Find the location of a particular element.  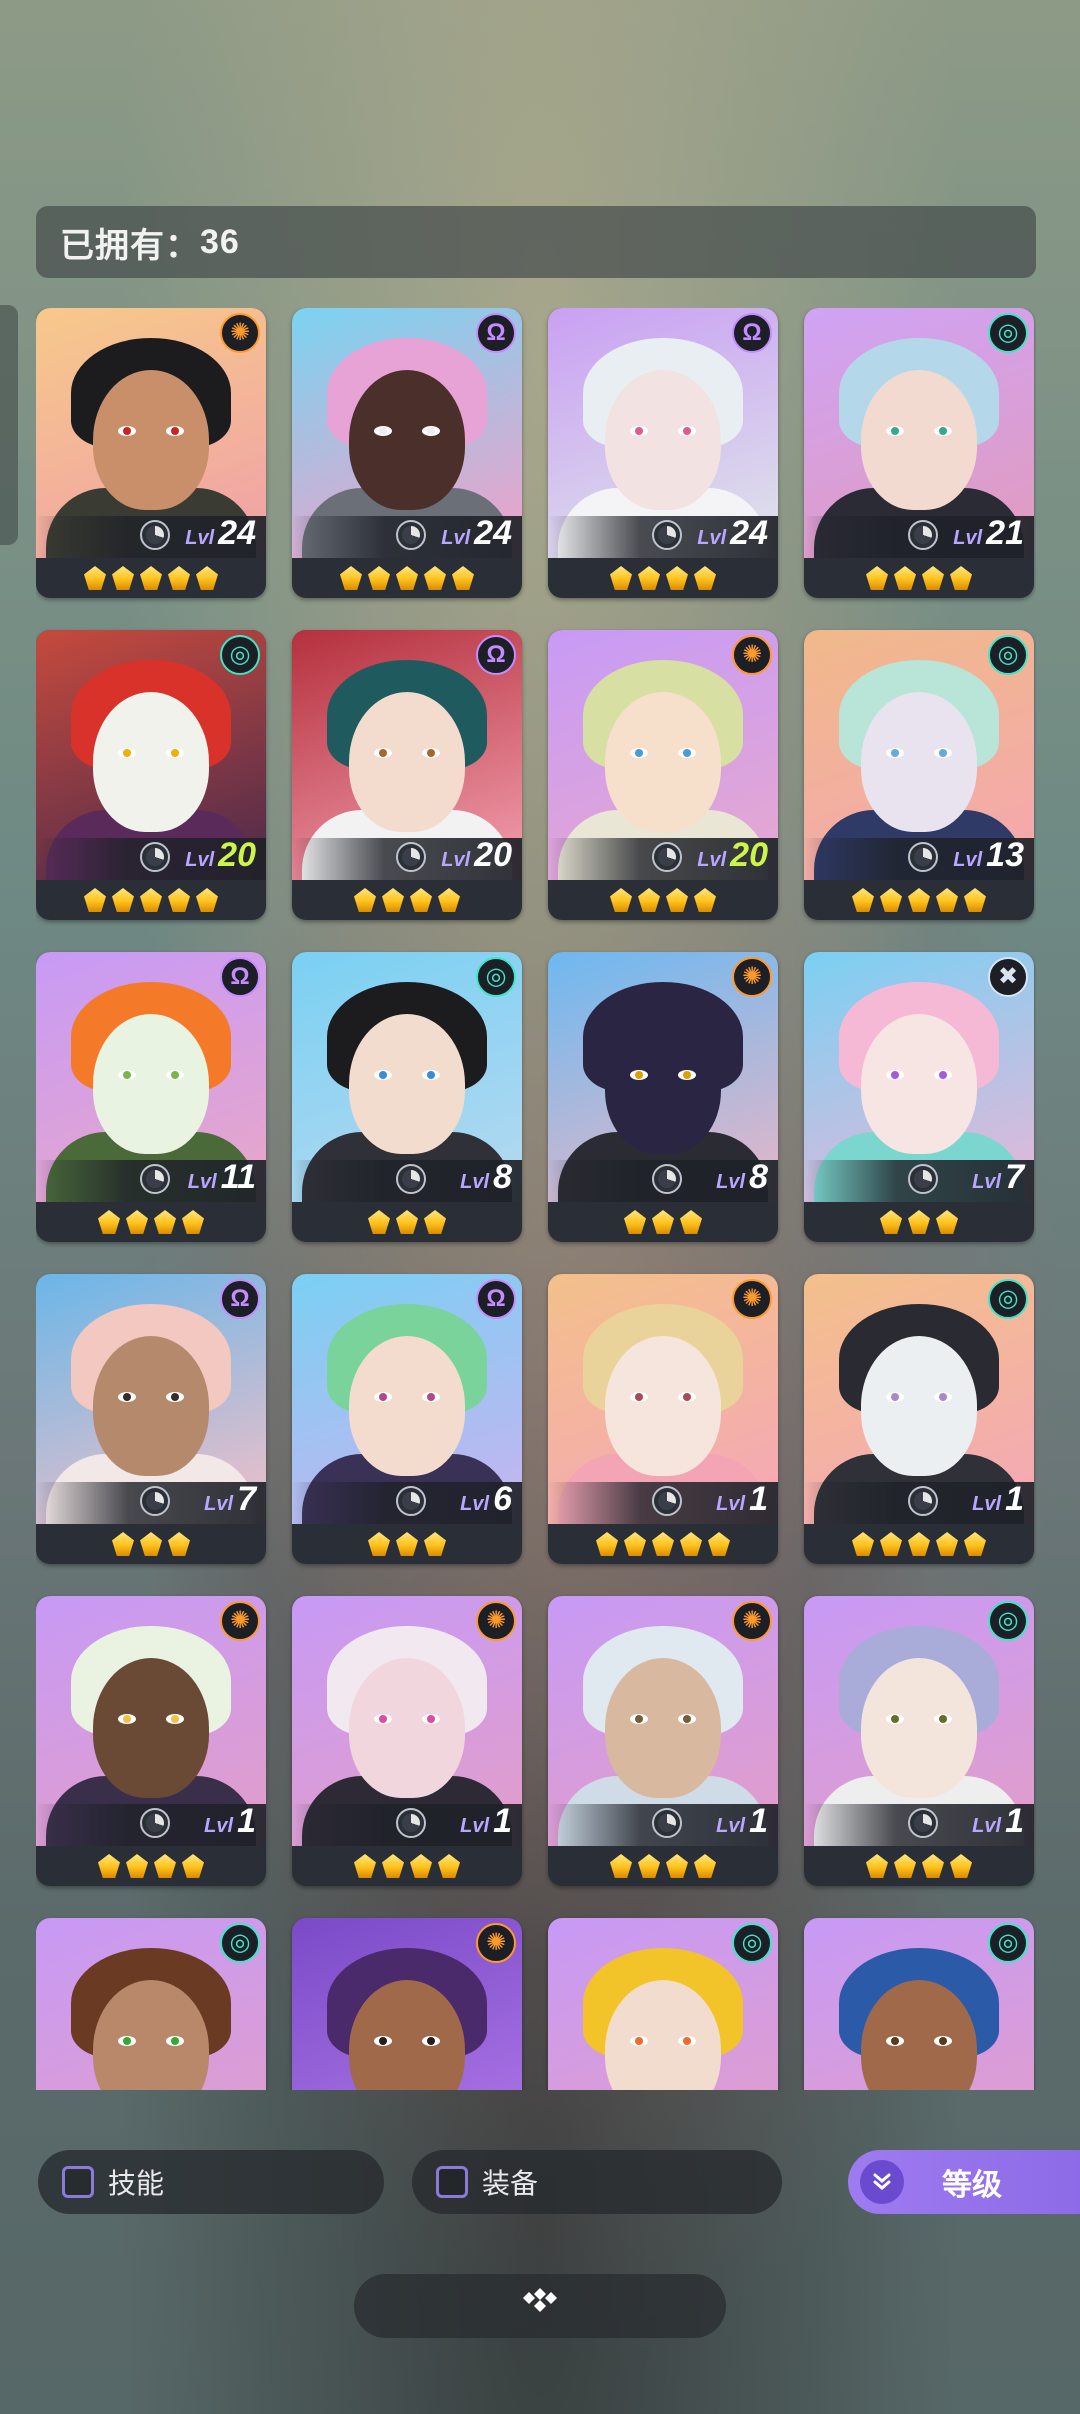

cross-faction-icon: ✖ is located at coordinates (1008, 977).